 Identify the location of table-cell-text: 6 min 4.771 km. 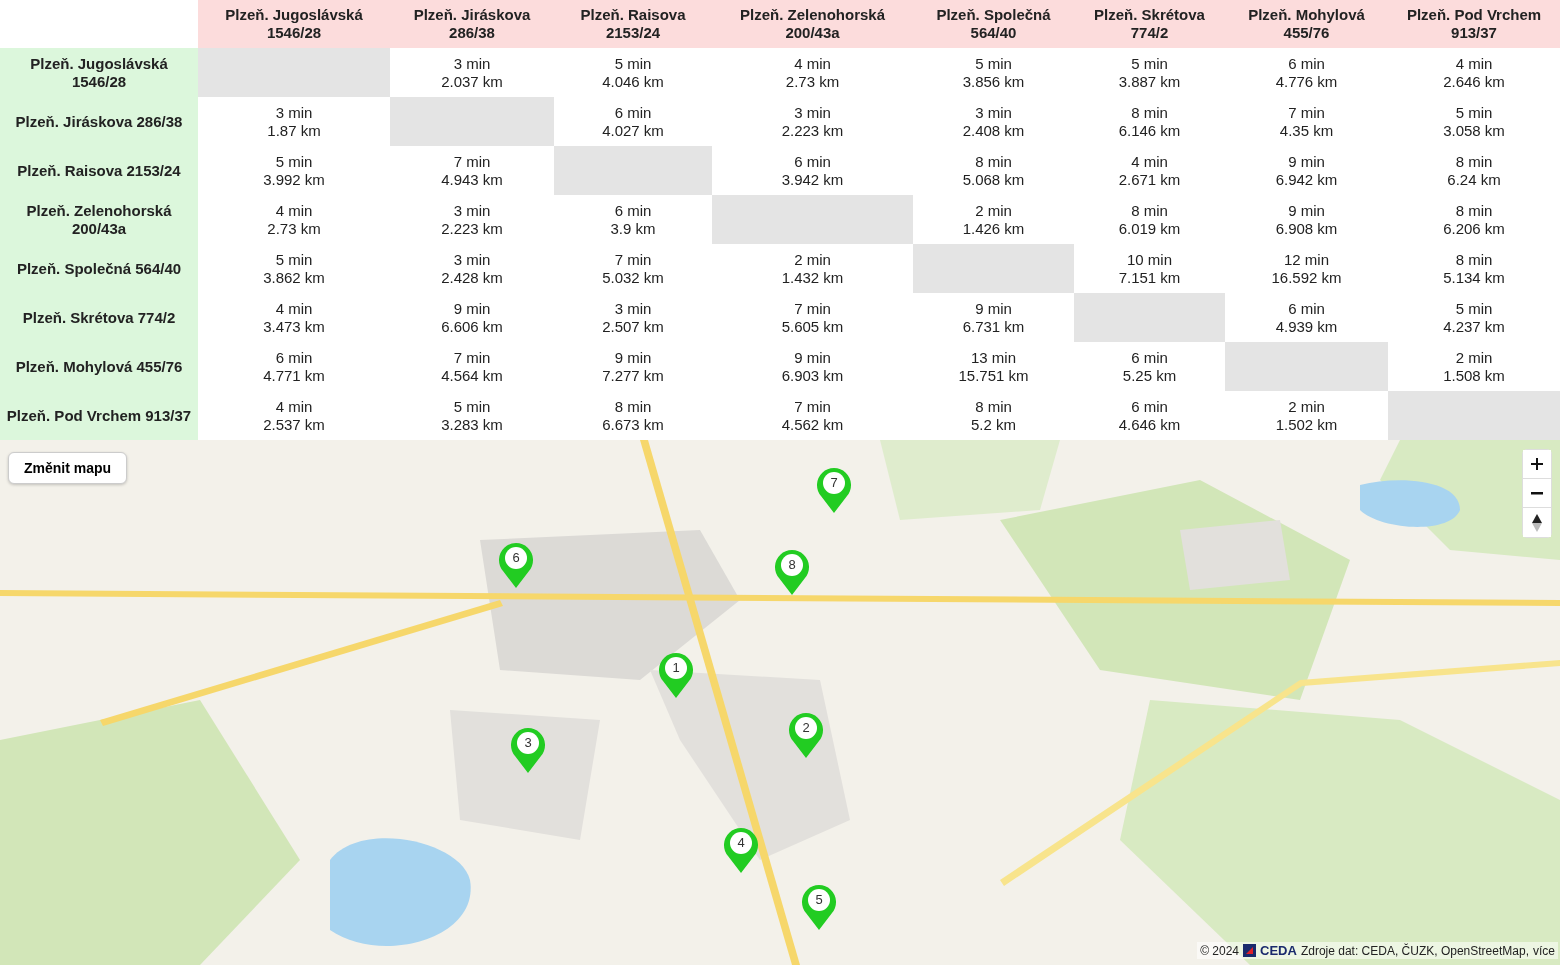
(294, 366).